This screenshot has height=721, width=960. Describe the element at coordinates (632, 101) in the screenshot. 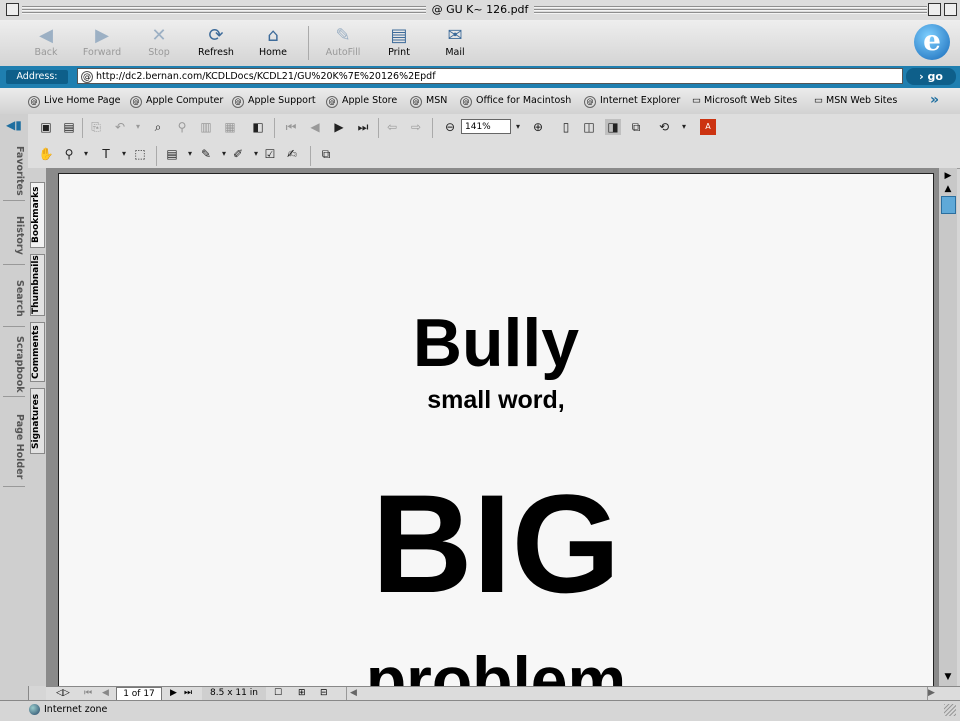

I see `fav-internet-explorer: @ Internet Explorer` at that location.